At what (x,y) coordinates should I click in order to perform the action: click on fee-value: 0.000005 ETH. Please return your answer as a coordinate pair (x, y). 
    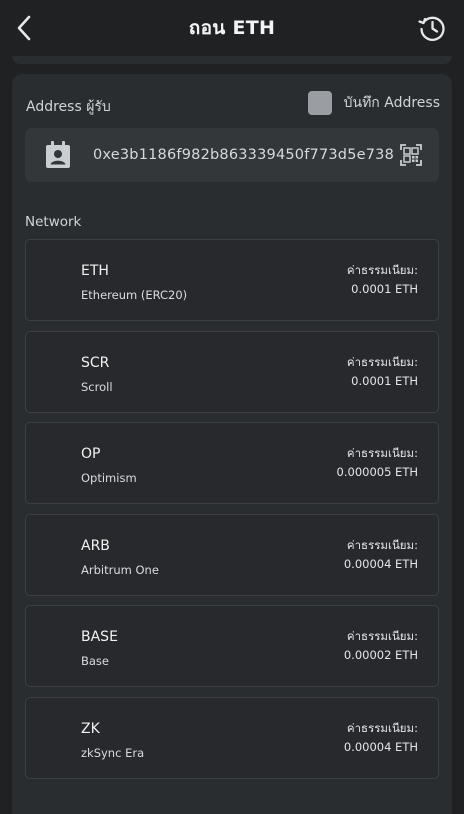
    Looking at the image, I should click on (377, 472).